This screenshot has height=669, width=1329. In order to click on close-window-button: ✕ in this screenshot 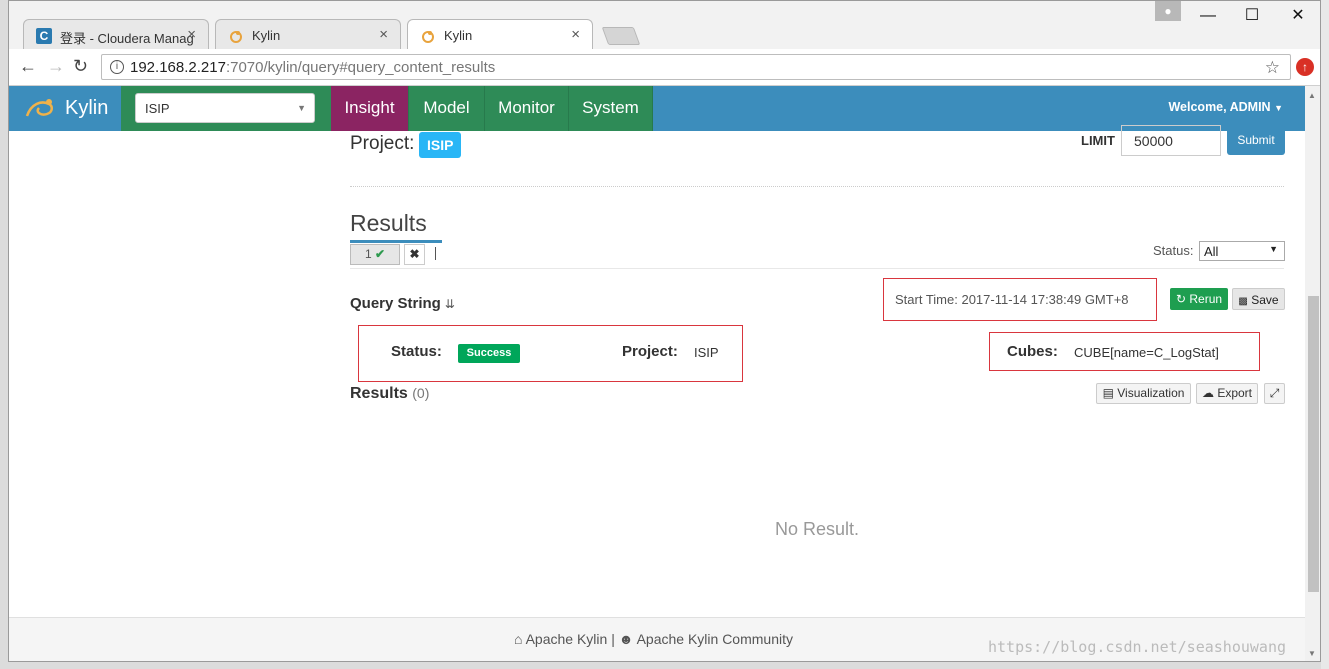, I will do `click(1298, 16)`.